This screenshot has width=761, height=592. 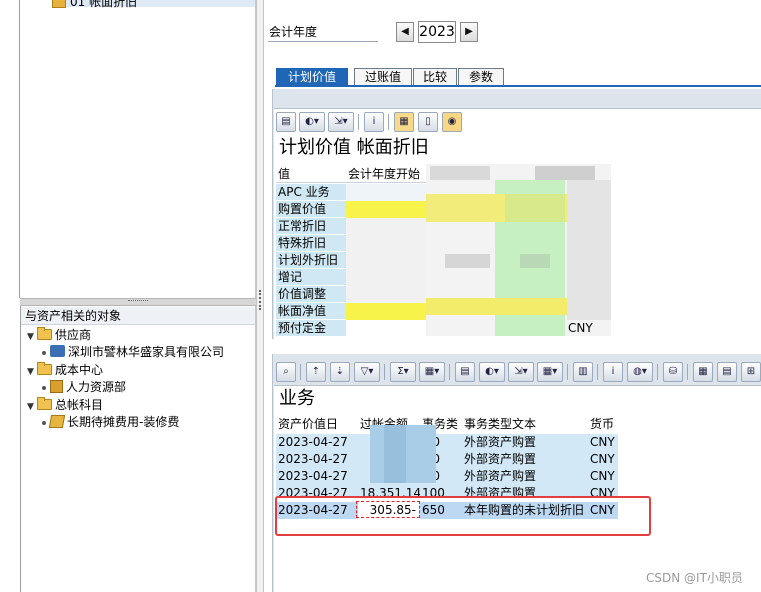 I want to click on previous-year-button: ◀, so click(x=405, y=32).